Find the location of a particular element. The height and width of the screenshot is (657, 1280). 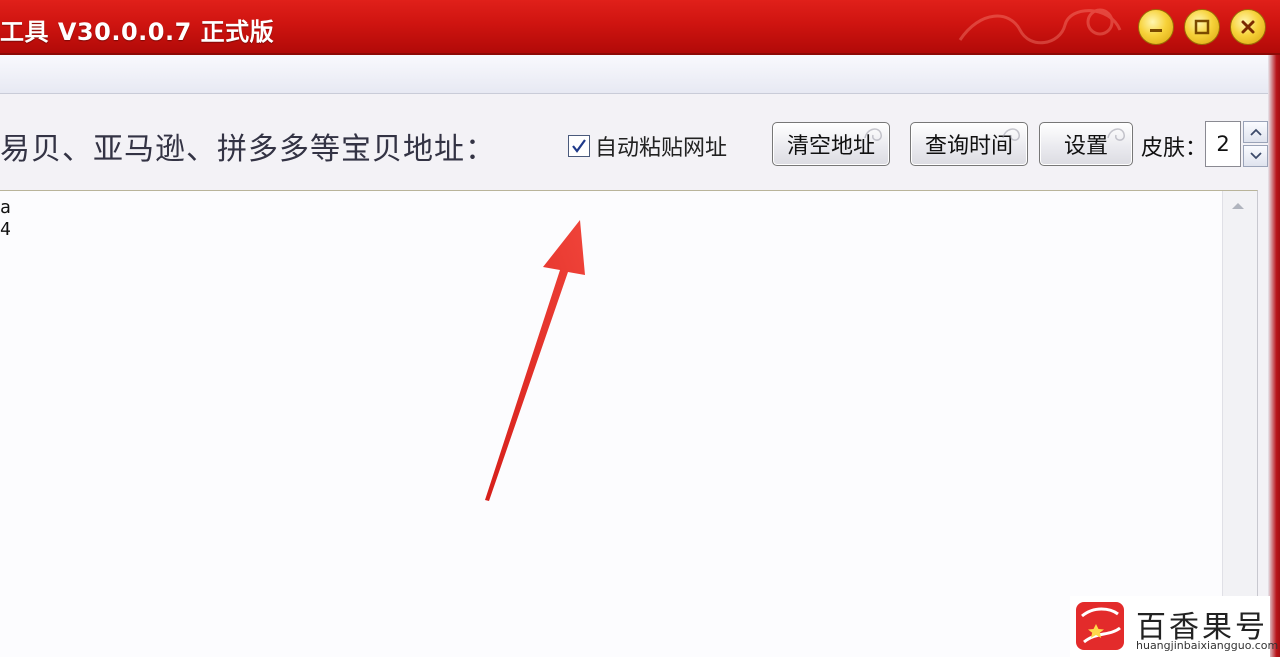

text-line: a is located at coordinates (5, 207).